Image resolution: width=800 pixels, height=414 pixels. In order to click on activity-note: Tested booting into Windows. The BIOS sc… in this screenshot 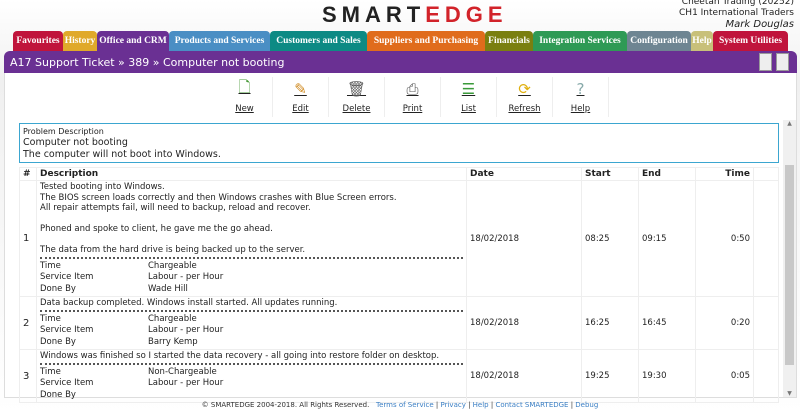, I will do `click(251, 220)`.